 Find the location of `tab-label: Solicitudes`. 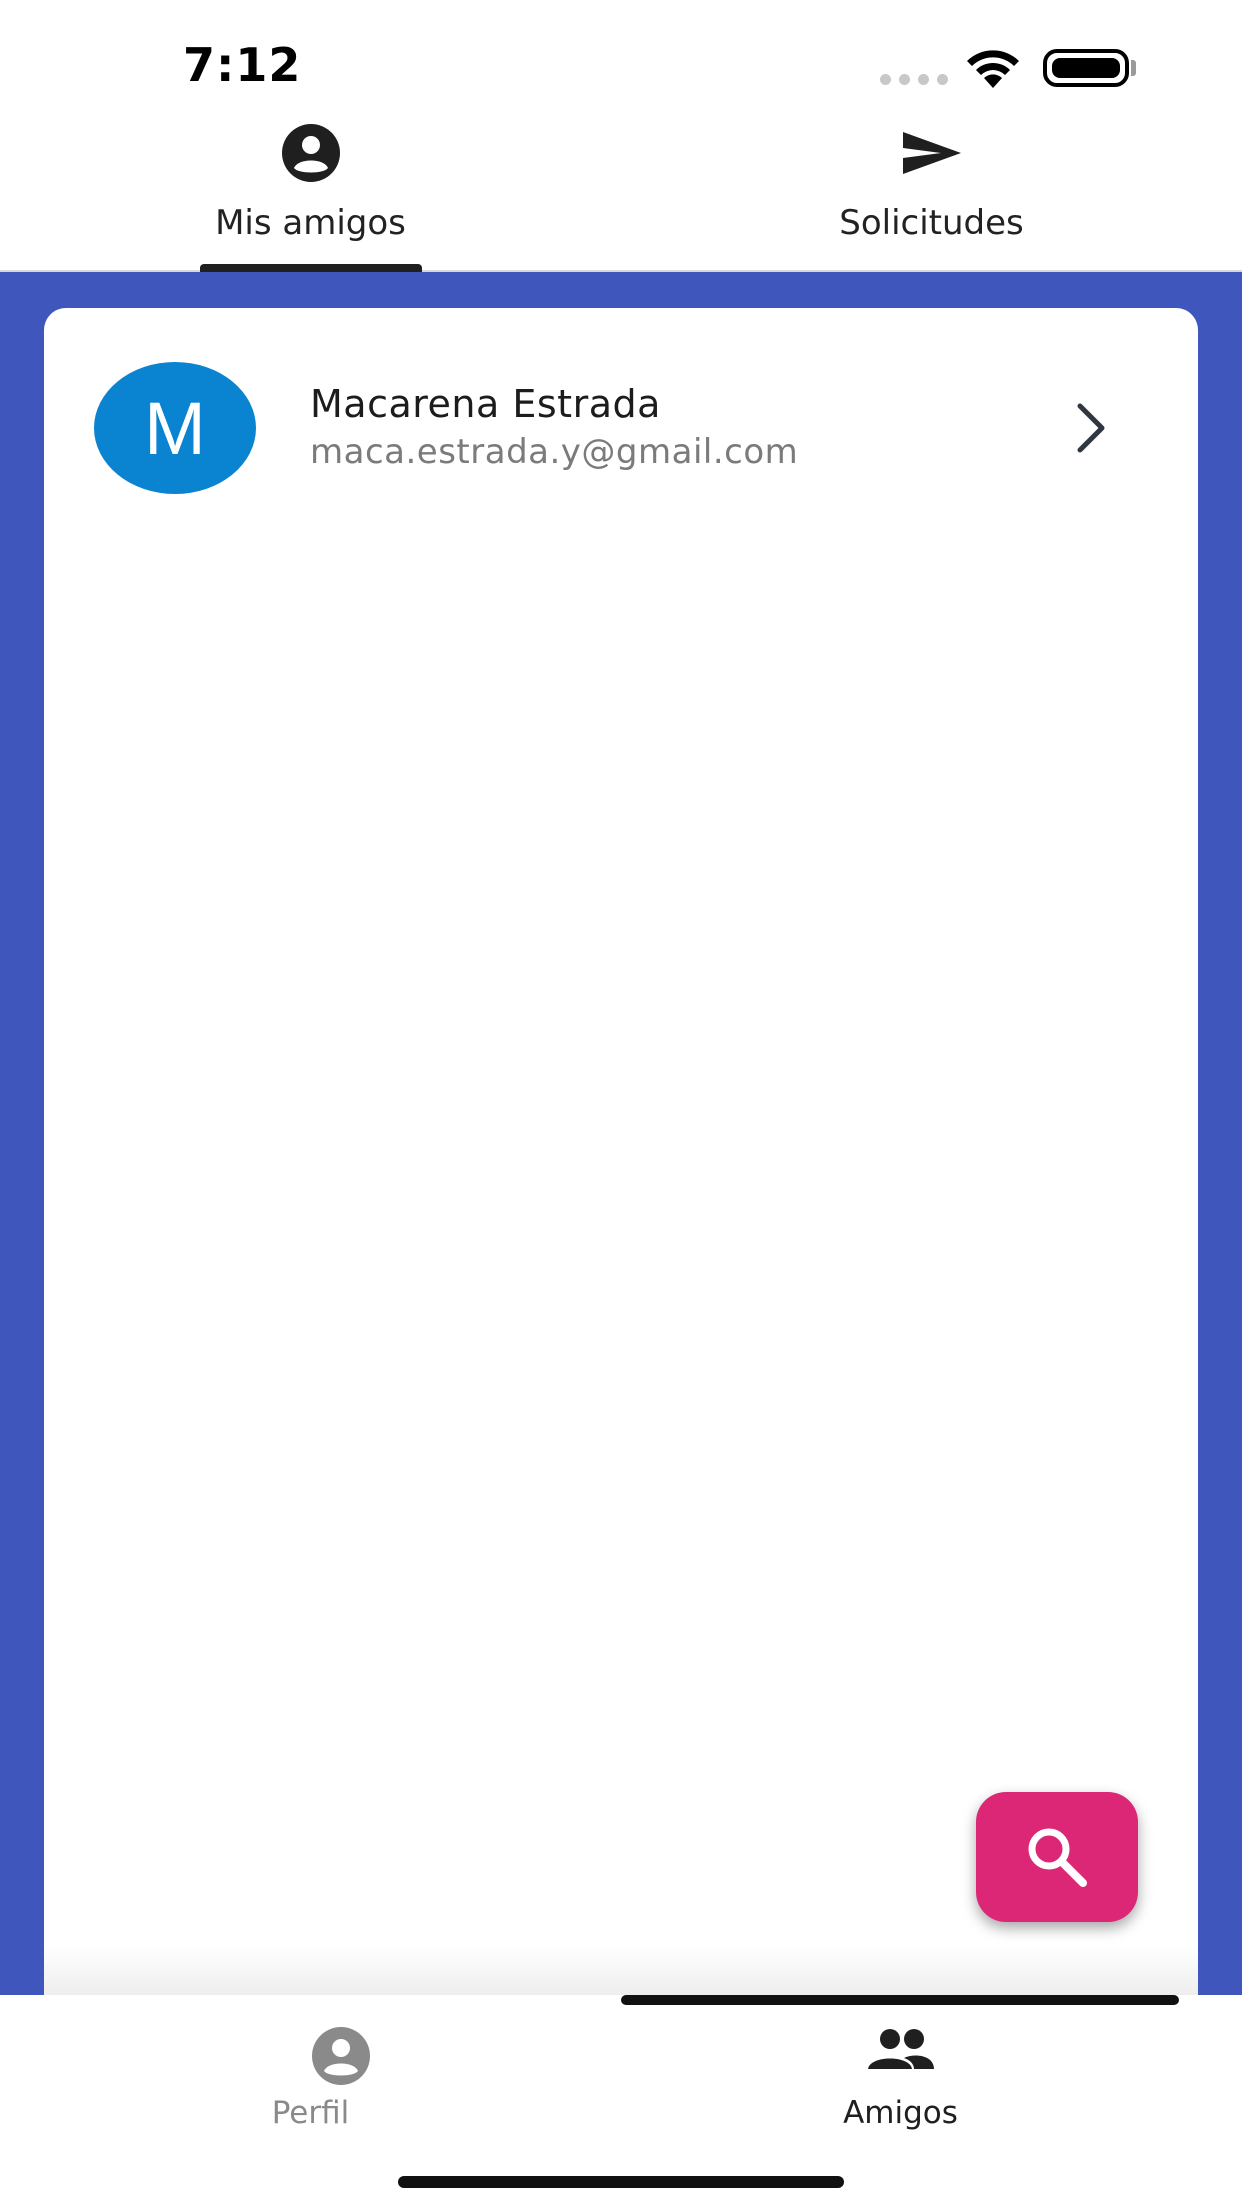

tab-label: Solicitudes is located at coordinates (931, 223).